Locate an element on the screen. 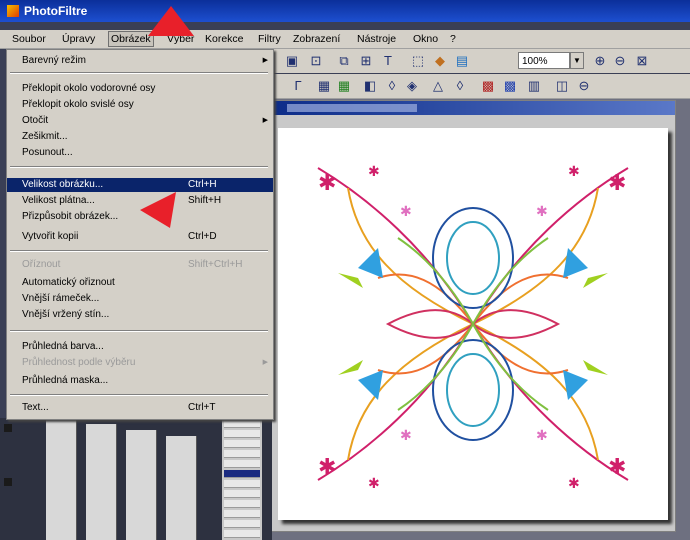  menu-item-autocrop: Automatický ořiznout is located at coordinates (140, 283).